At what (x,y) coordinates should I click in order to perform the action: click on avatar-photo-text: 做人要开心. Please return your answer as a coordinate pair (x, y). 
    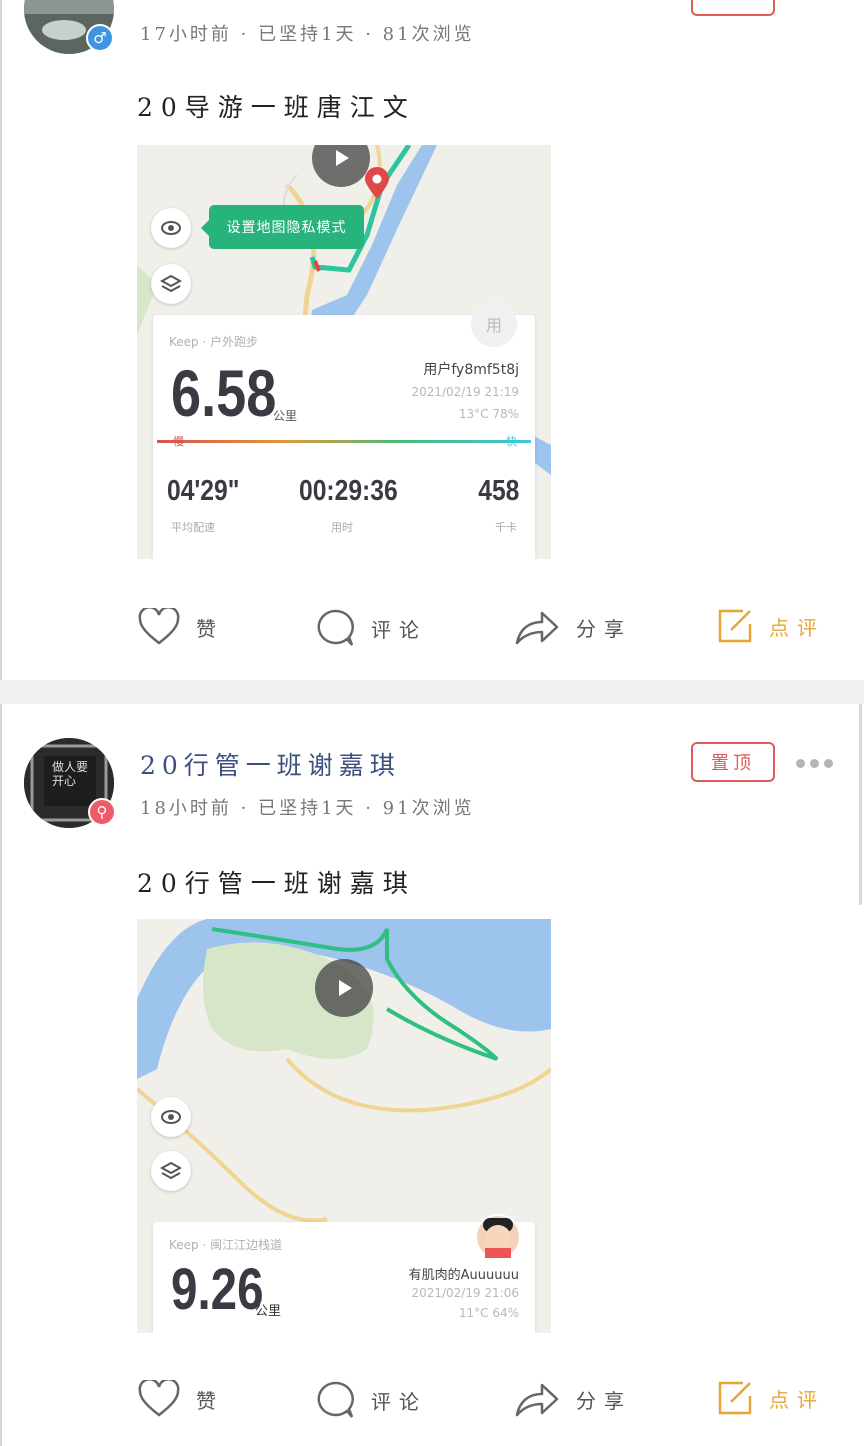
    Looking at the image, I should click on (70, 774).